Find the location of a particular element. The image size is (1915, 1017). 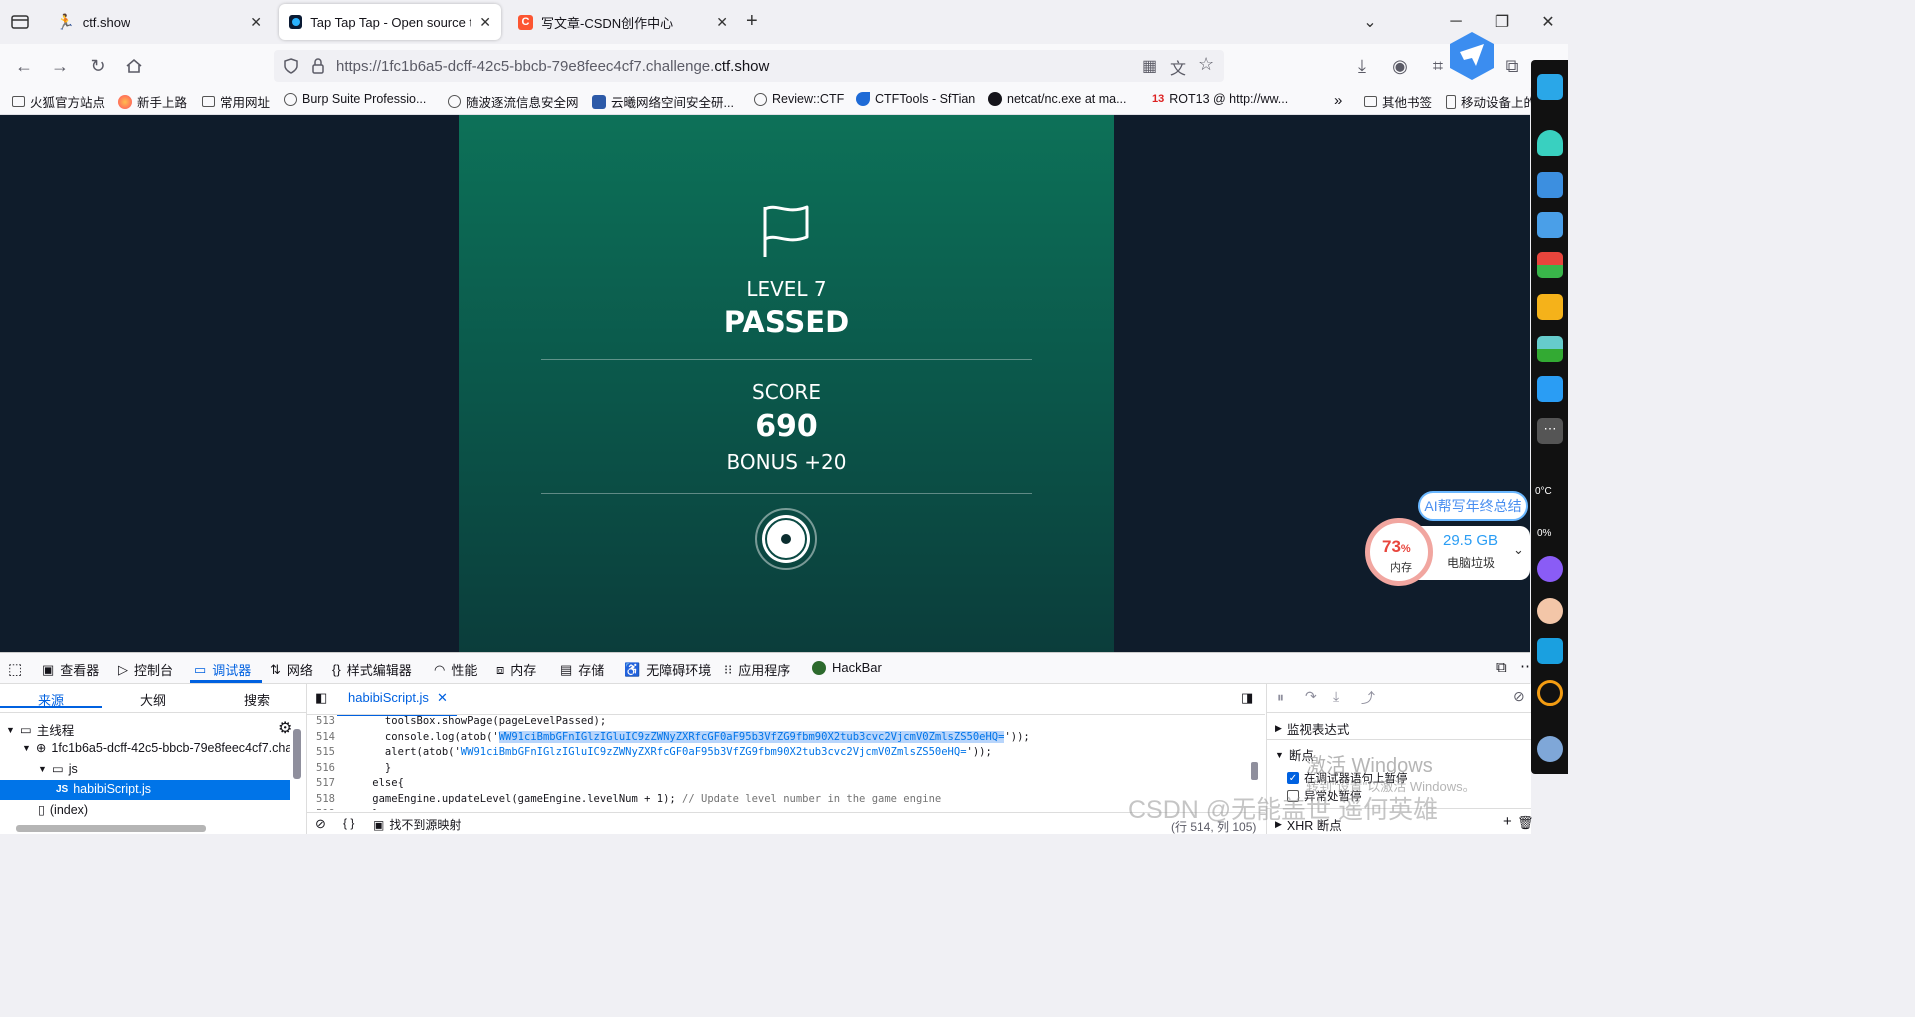

tab-taptaptap: Tap Tap Tap - Open source ta ✕ is located at coordinates (390, 22).